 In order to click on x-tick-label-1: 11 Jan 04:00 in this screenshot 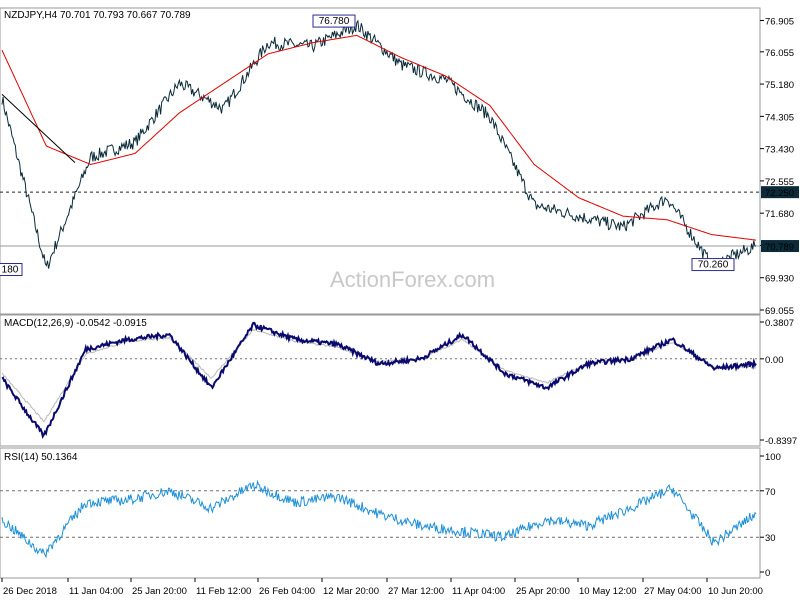, I will do `click(96, 591)`.